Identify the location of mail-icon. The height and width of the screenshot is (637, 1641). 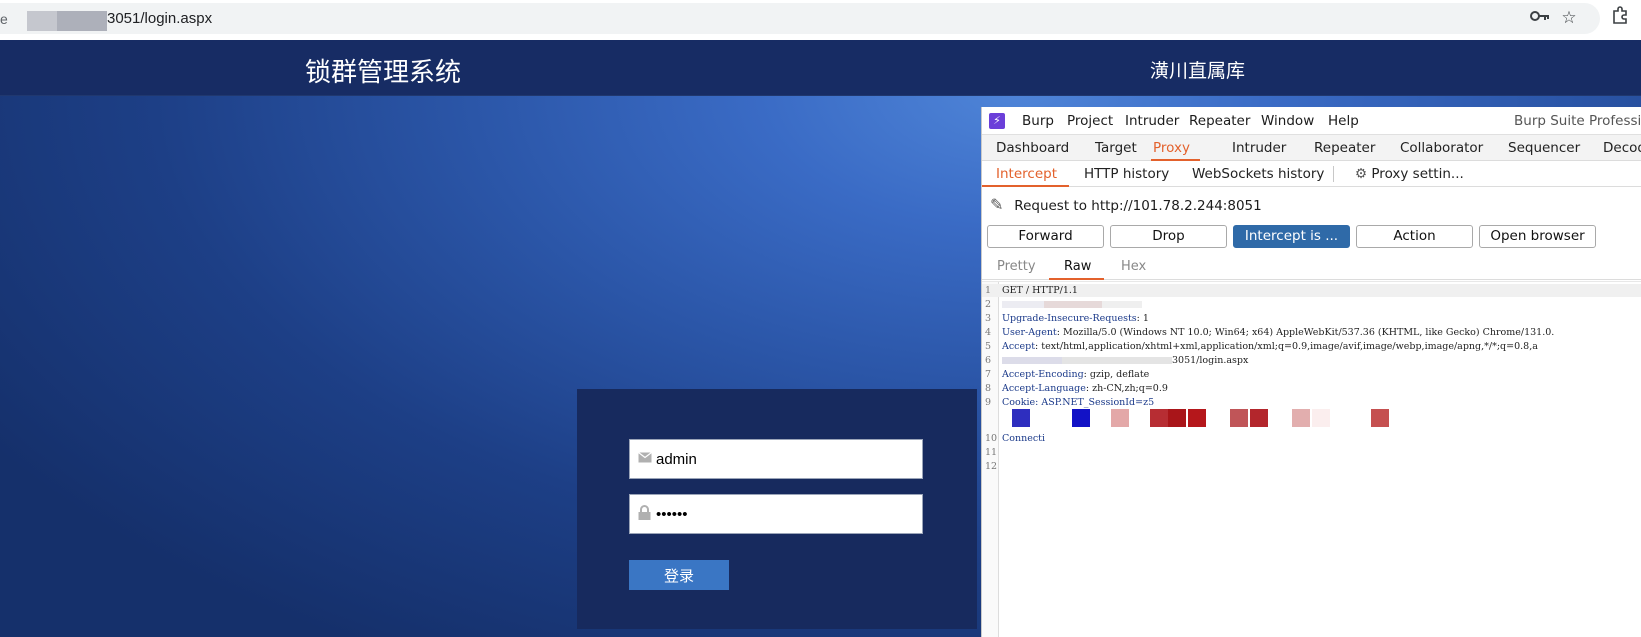
(646, 458).